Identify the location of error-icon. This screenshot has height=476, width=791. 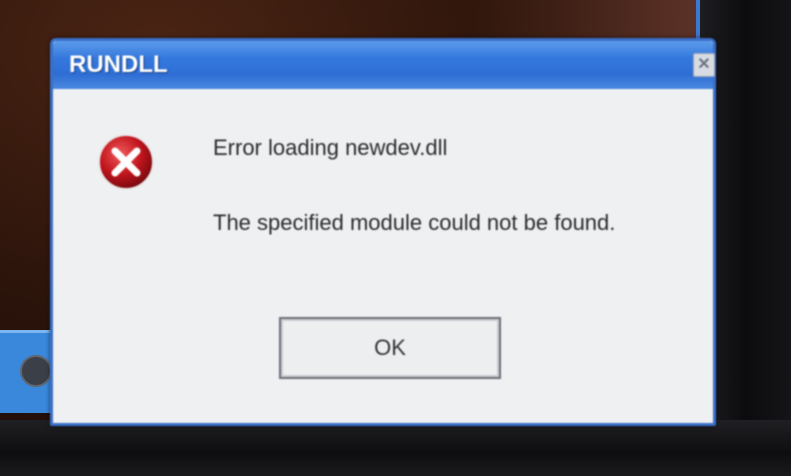
(126, 162).